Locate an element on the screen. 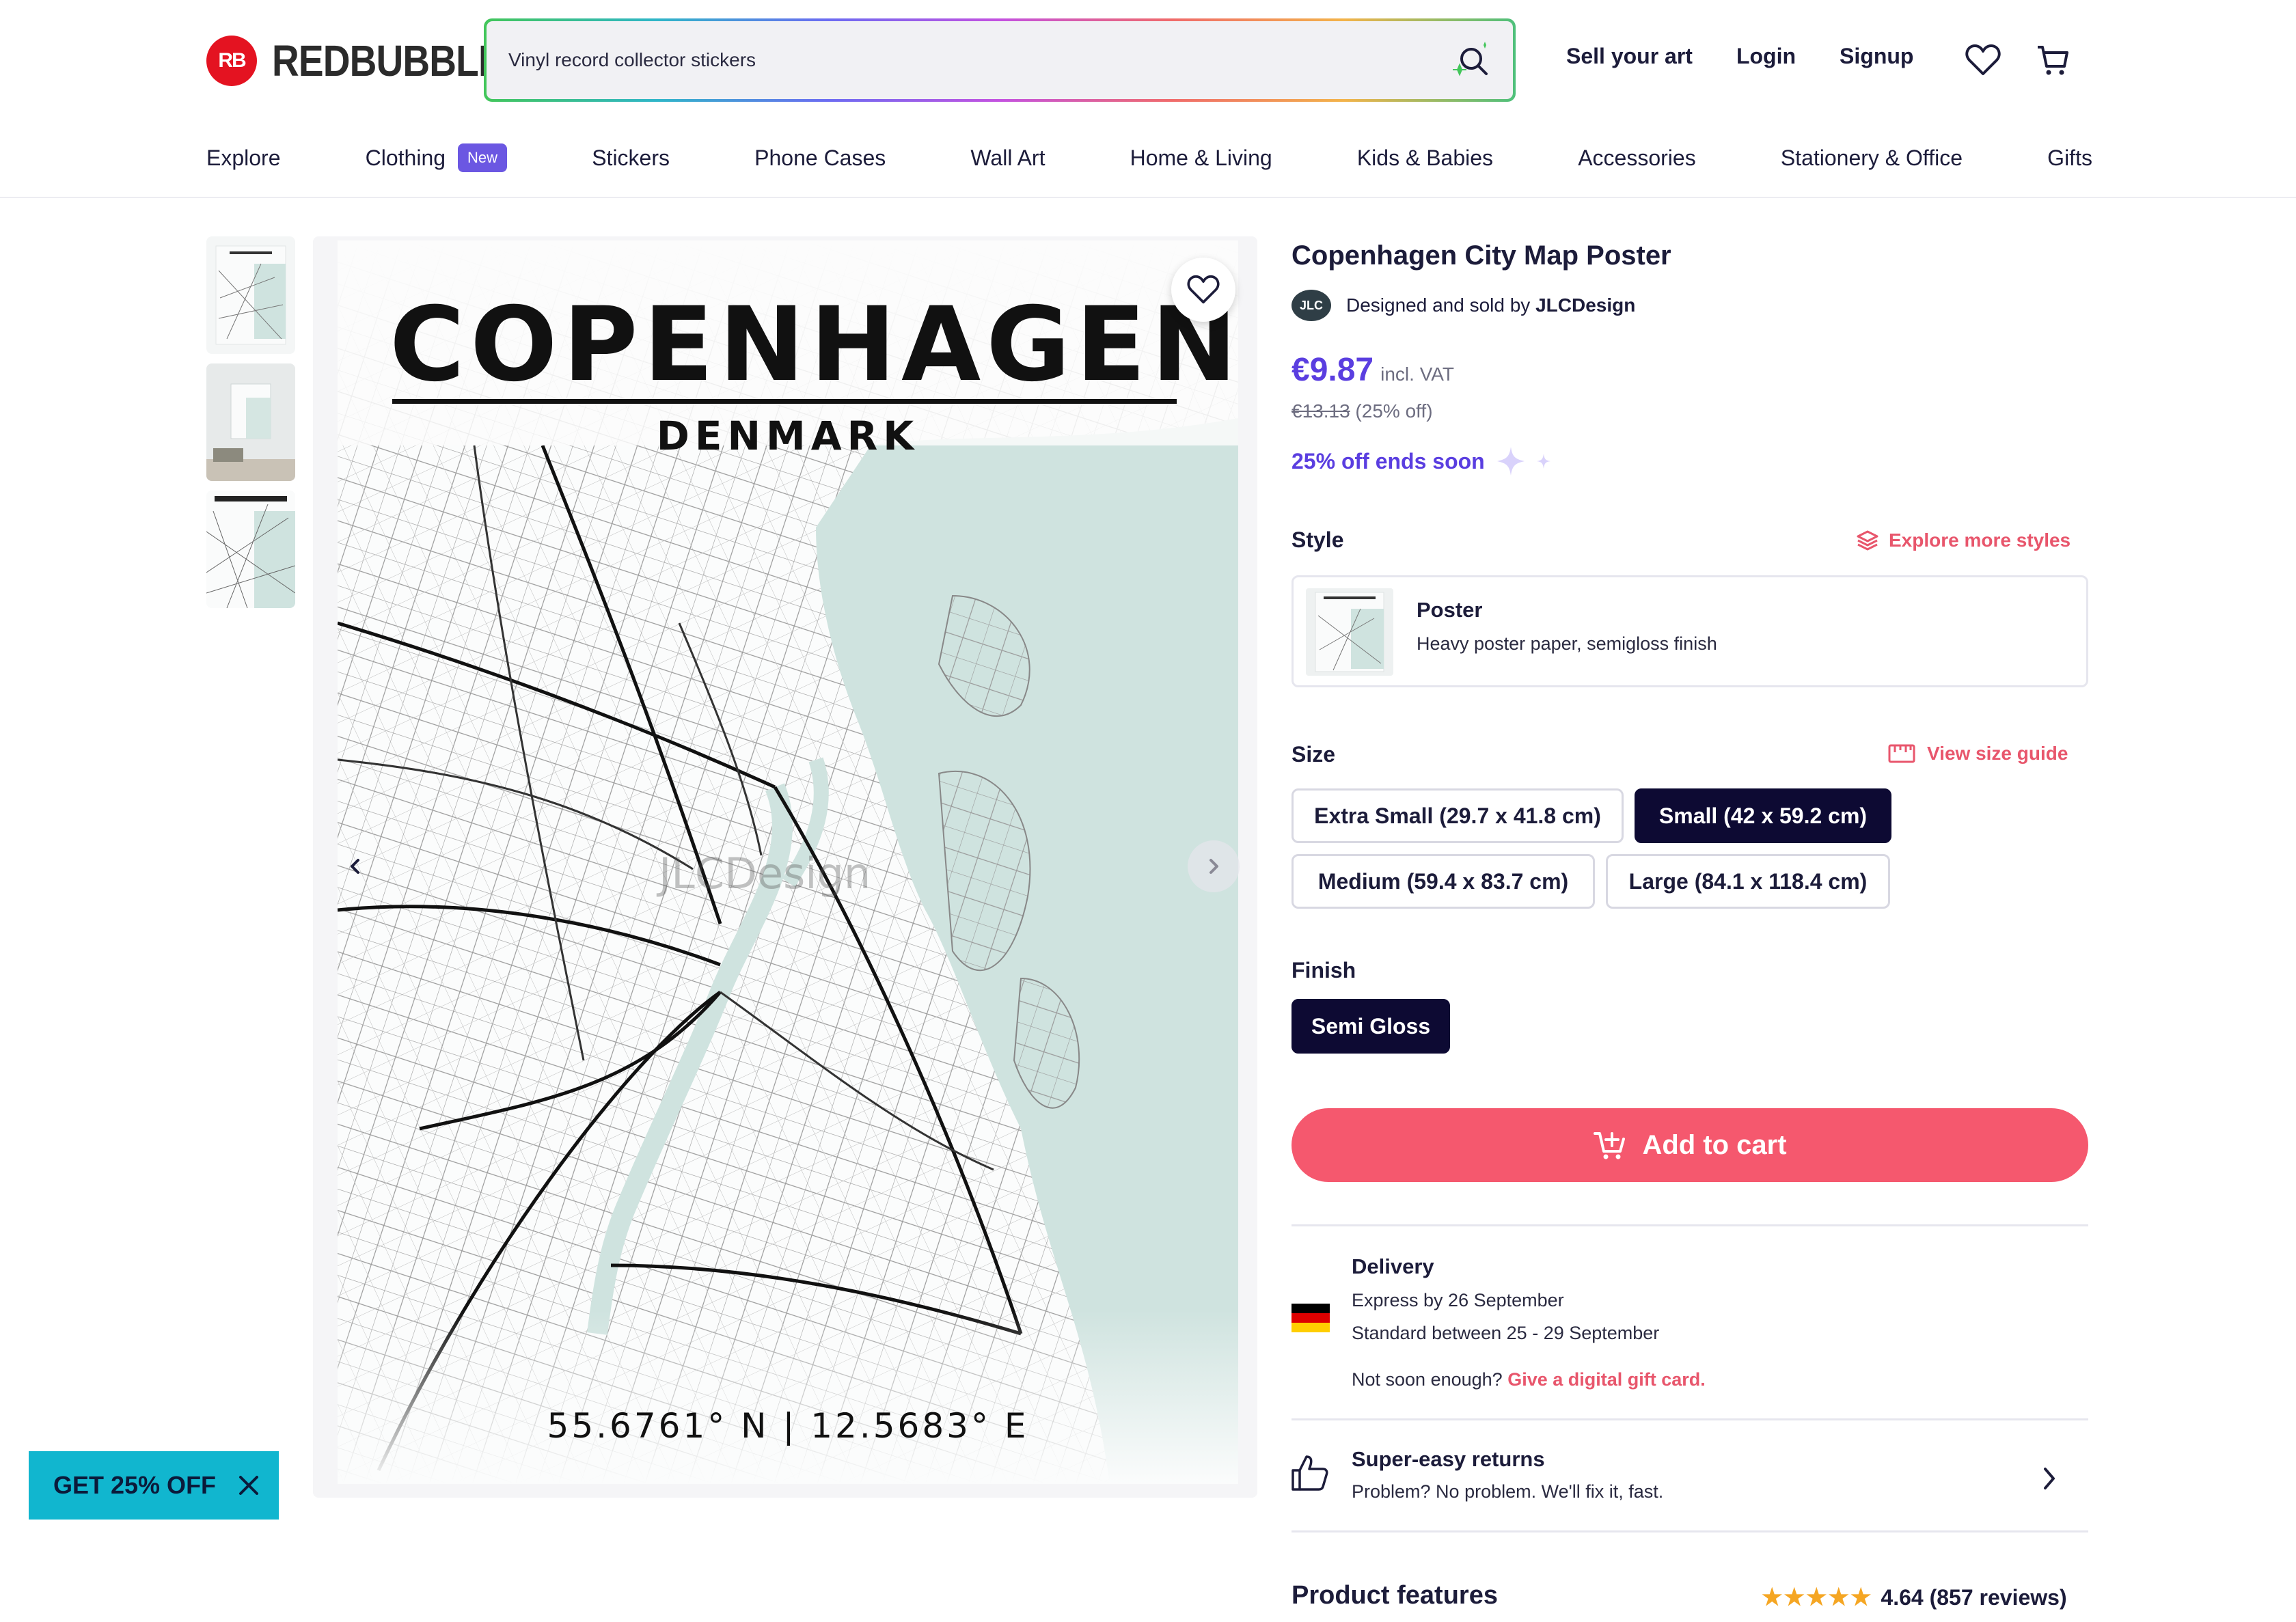 This screenshot has height=1622, width=2296. discount-banner: GET 25% OFF is located at coordinates (154, 1486).